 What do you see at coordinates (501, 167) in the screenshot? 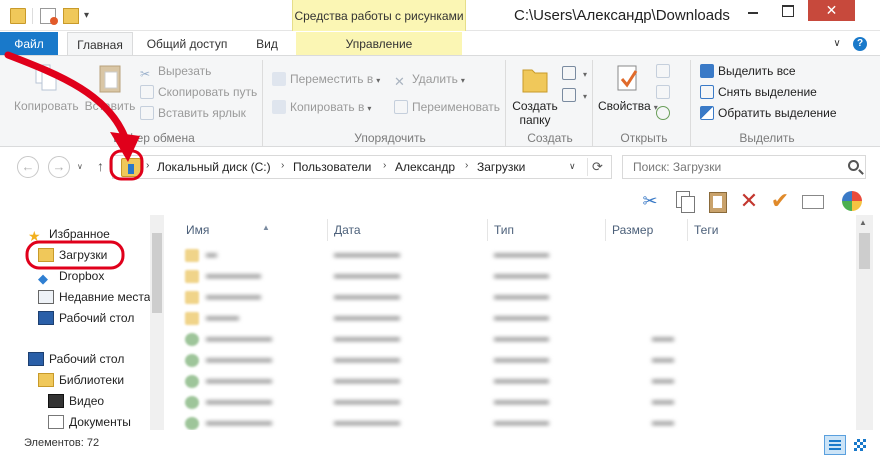
I see `breadcrumb-downloads: Загрузки` at bounding box center [501, 167].